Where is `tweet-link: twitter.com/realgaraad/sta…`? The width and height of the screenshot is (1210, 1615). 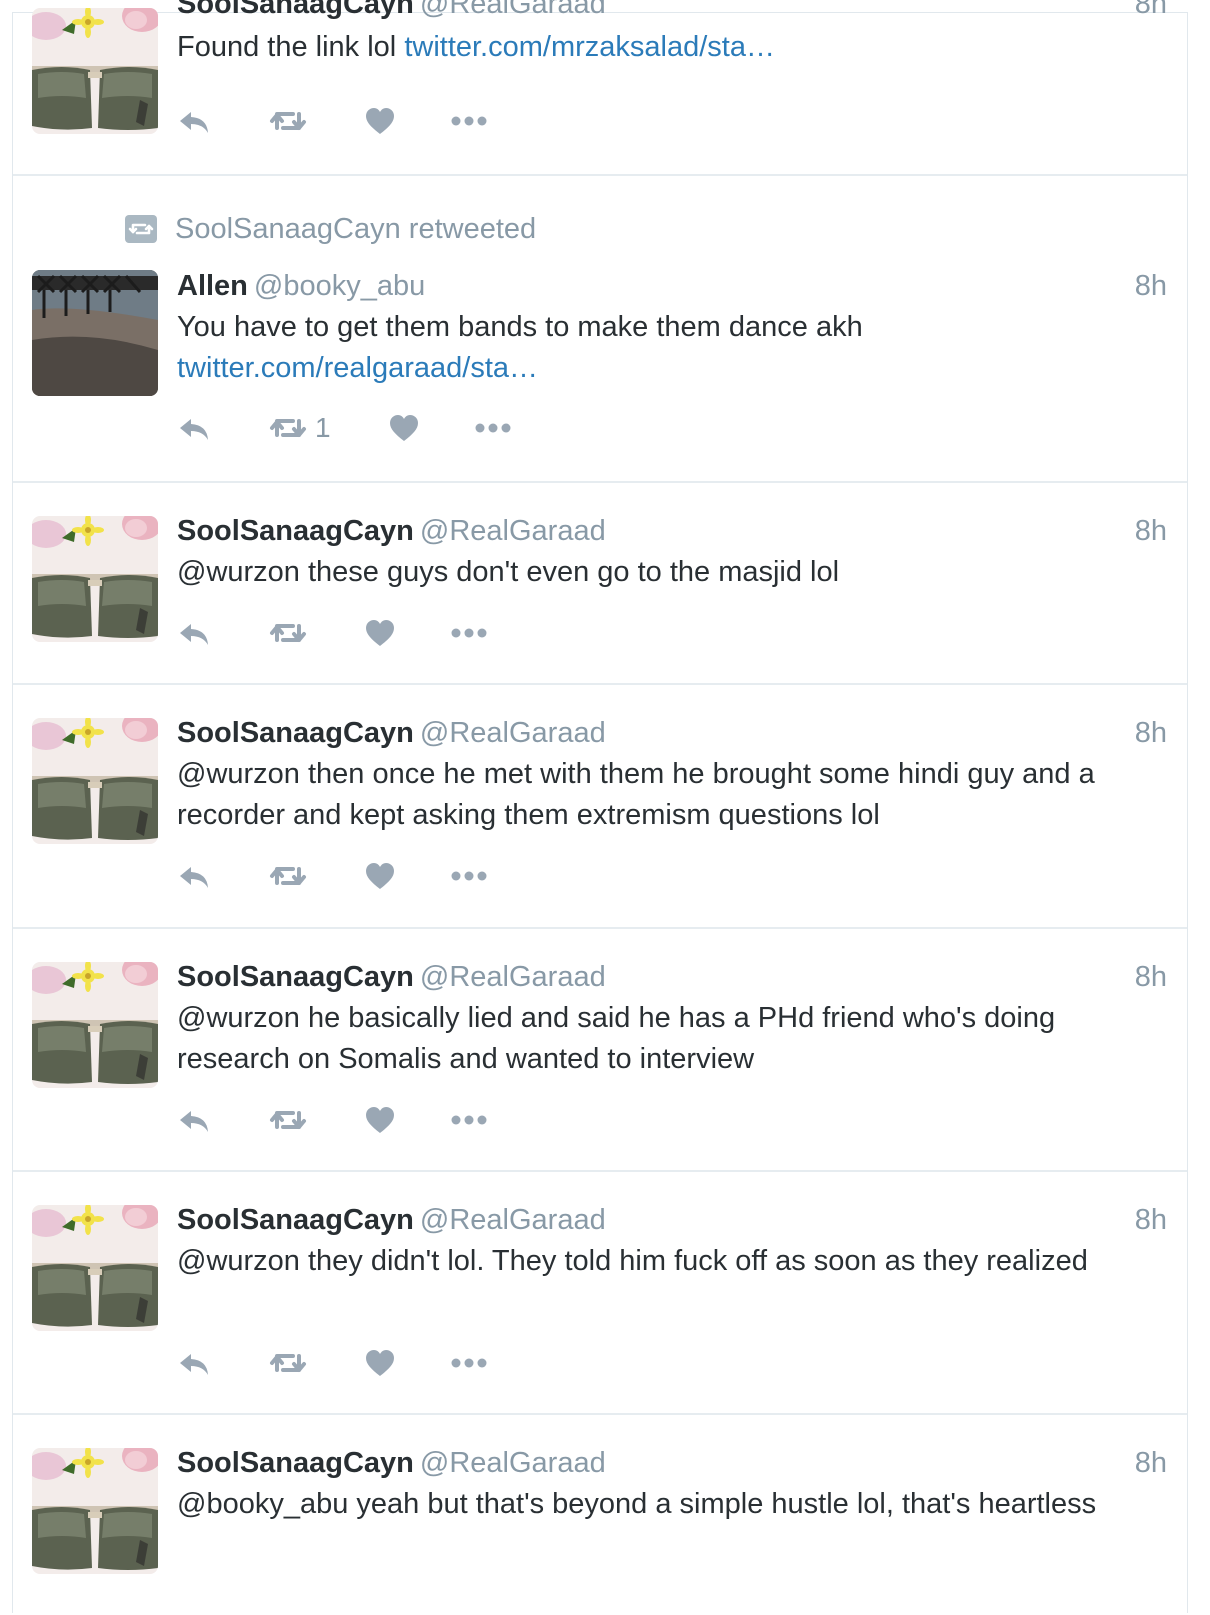
tweet-link: twitter.com/realgaraad/sta… is located at coordinates (672, 368).